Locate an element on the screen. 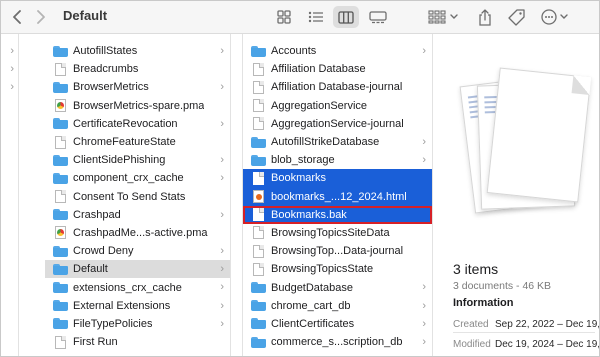  back-button is located at coordinates (17, 17).